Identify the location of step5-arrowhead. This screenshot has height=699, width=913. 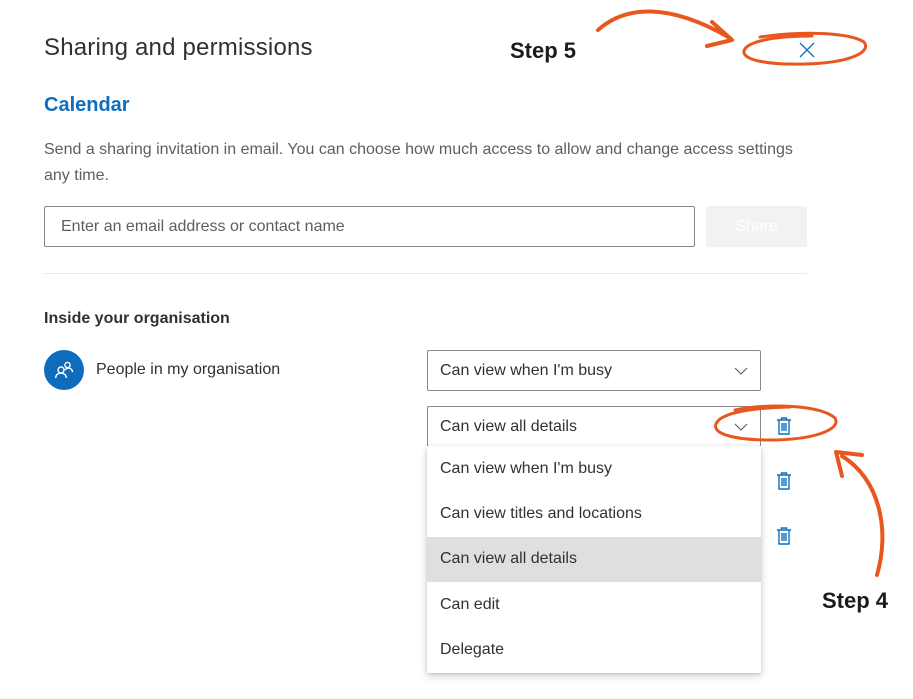
(719, 34).